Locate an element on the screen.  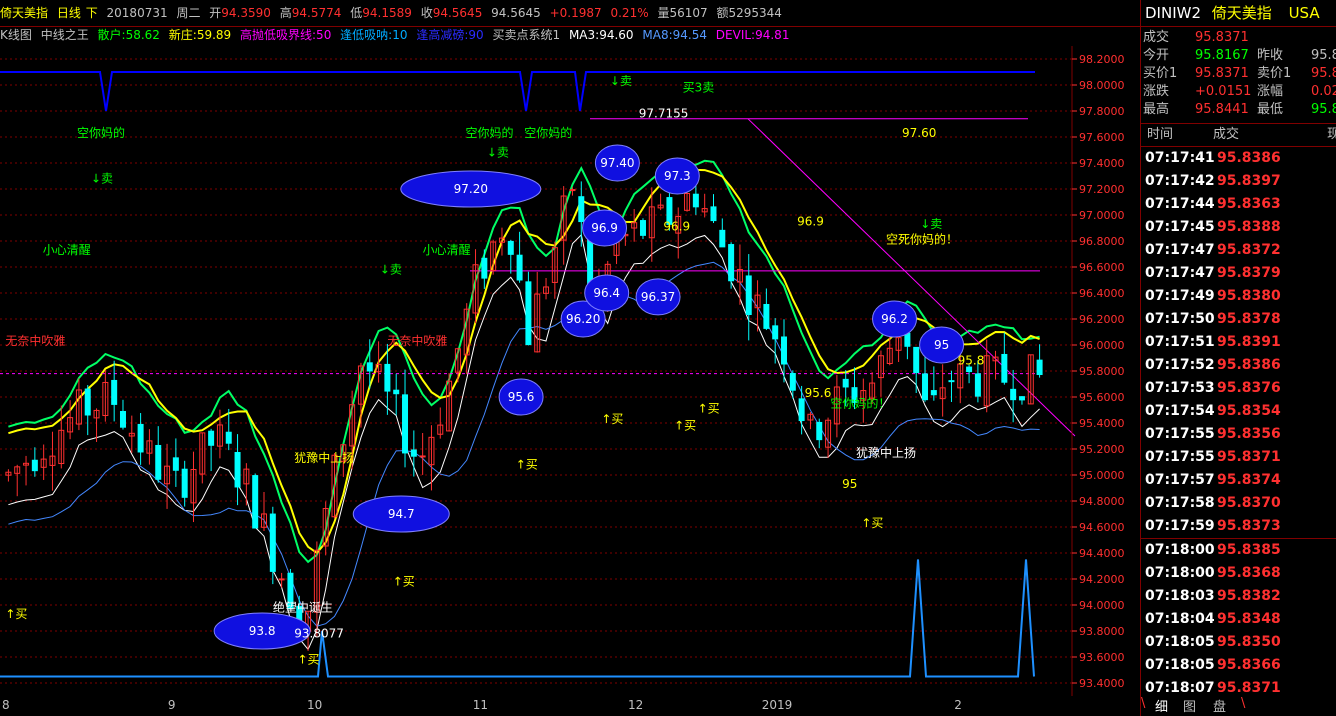
tab-board: 盘 is located at coordinates (1219, 705).